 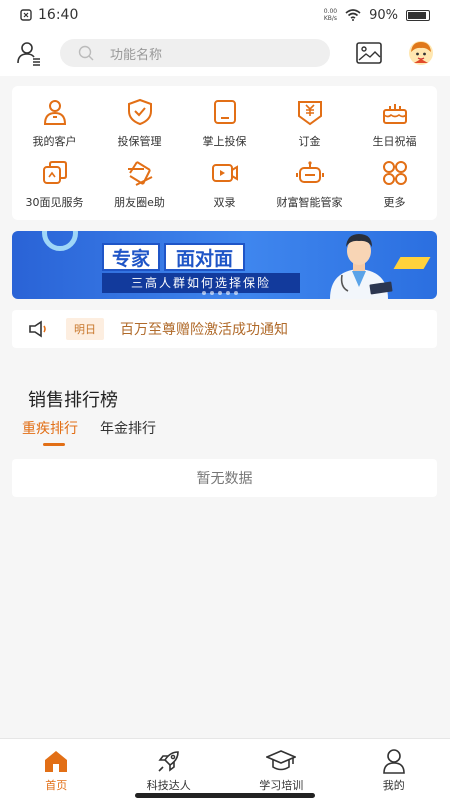 What do you see at coordinates (224, 202) in the screenshot?
I see `grid-item-label: 双录` at bounding box center [224, 202].